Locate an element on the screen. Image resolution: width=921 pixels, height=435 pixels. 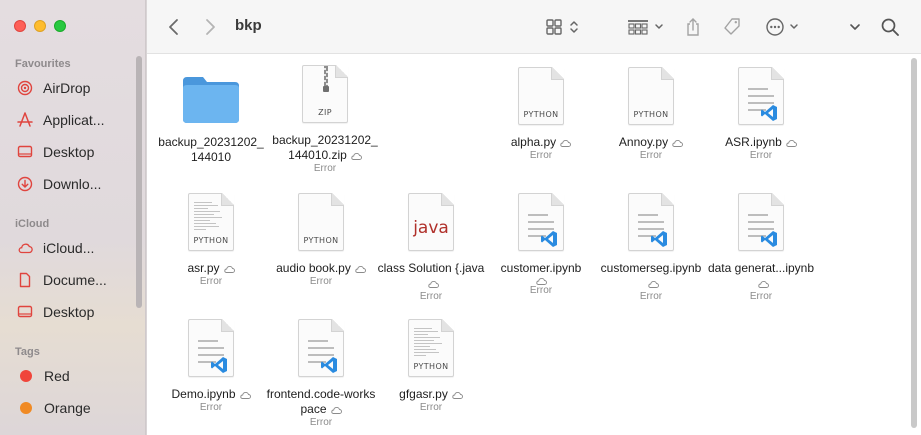
share-button is located at coordinates (693, 27).